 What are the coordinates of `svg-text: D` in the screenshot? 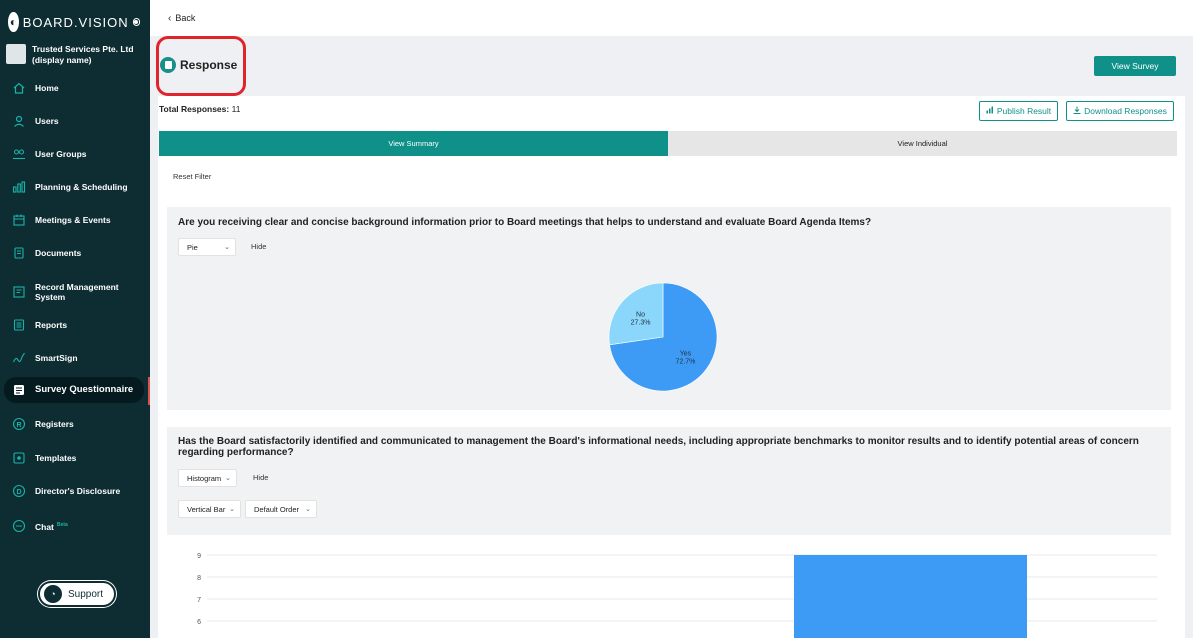 It's located at (18, 492).